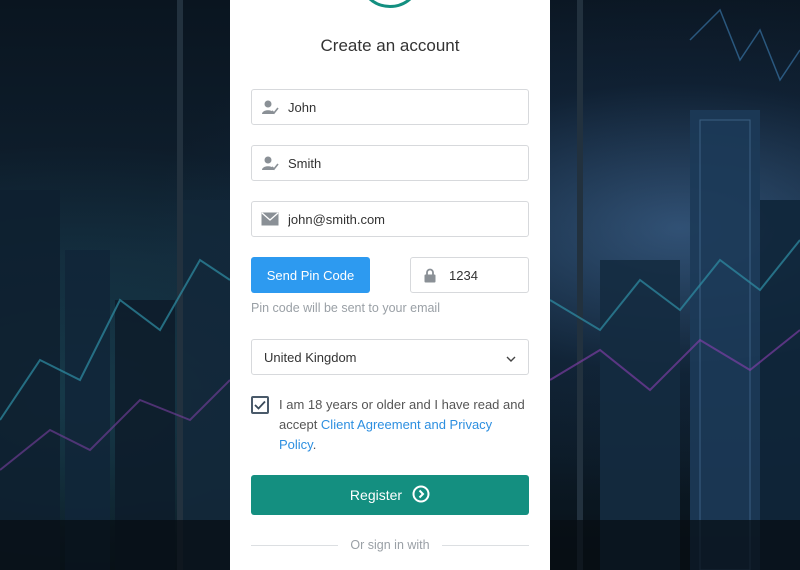 This screenshot has height=570, width=800. I want to click on checkmark-icon, so click(260, 405).